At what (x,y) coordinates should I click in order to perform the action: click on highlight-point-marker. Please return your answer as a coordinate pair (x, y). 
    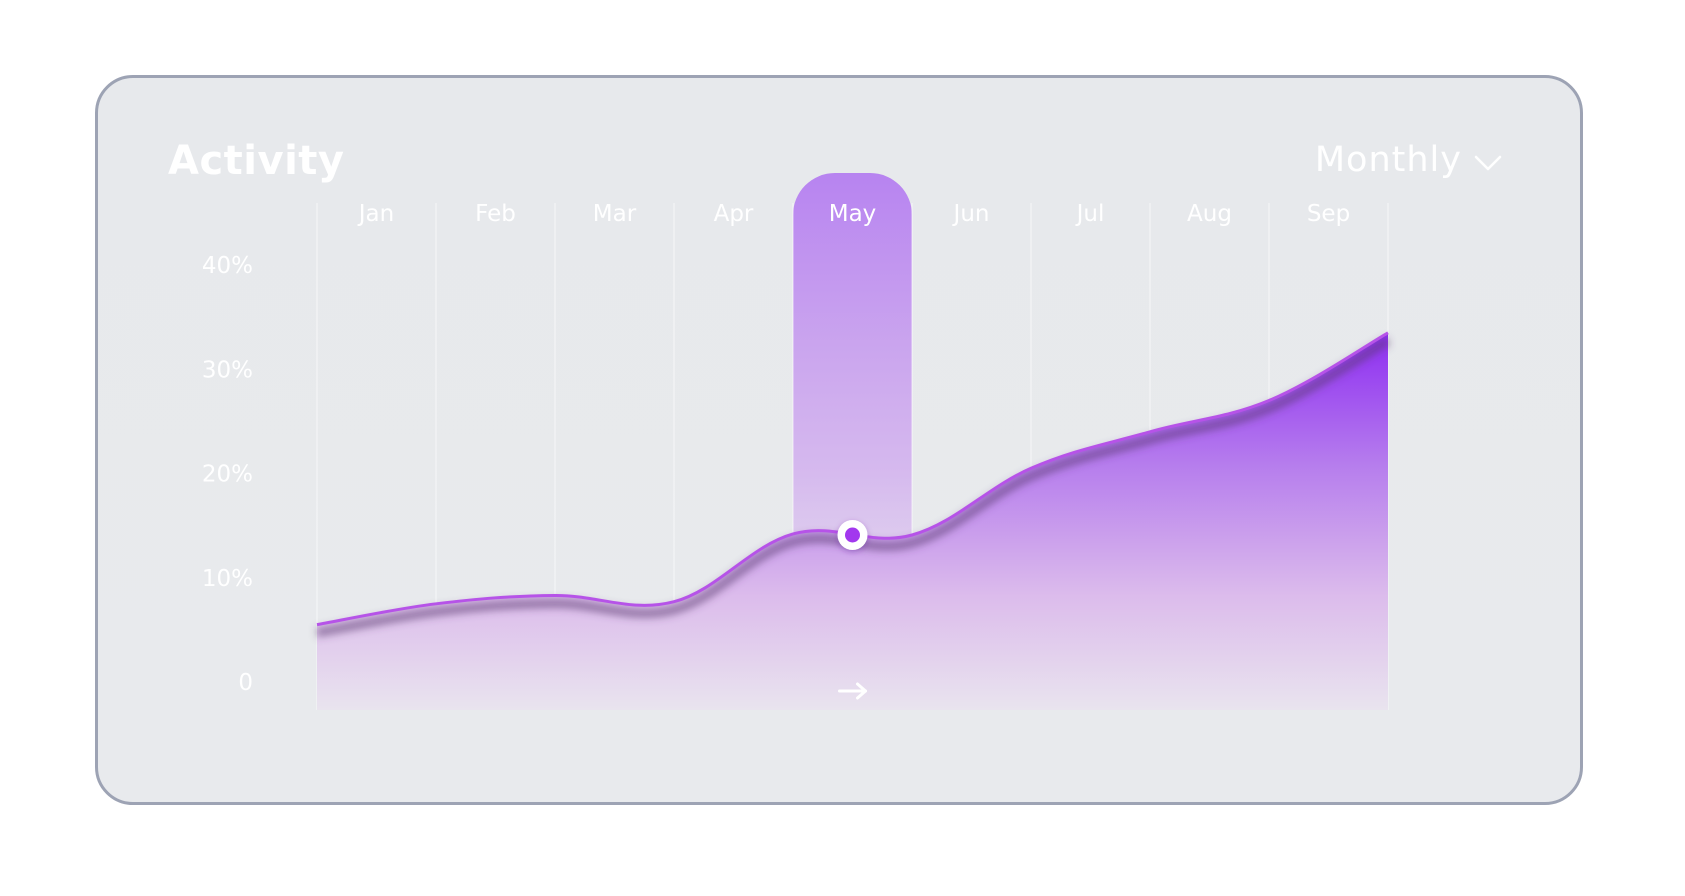
    Looking at the image, I should click on (852, 535).